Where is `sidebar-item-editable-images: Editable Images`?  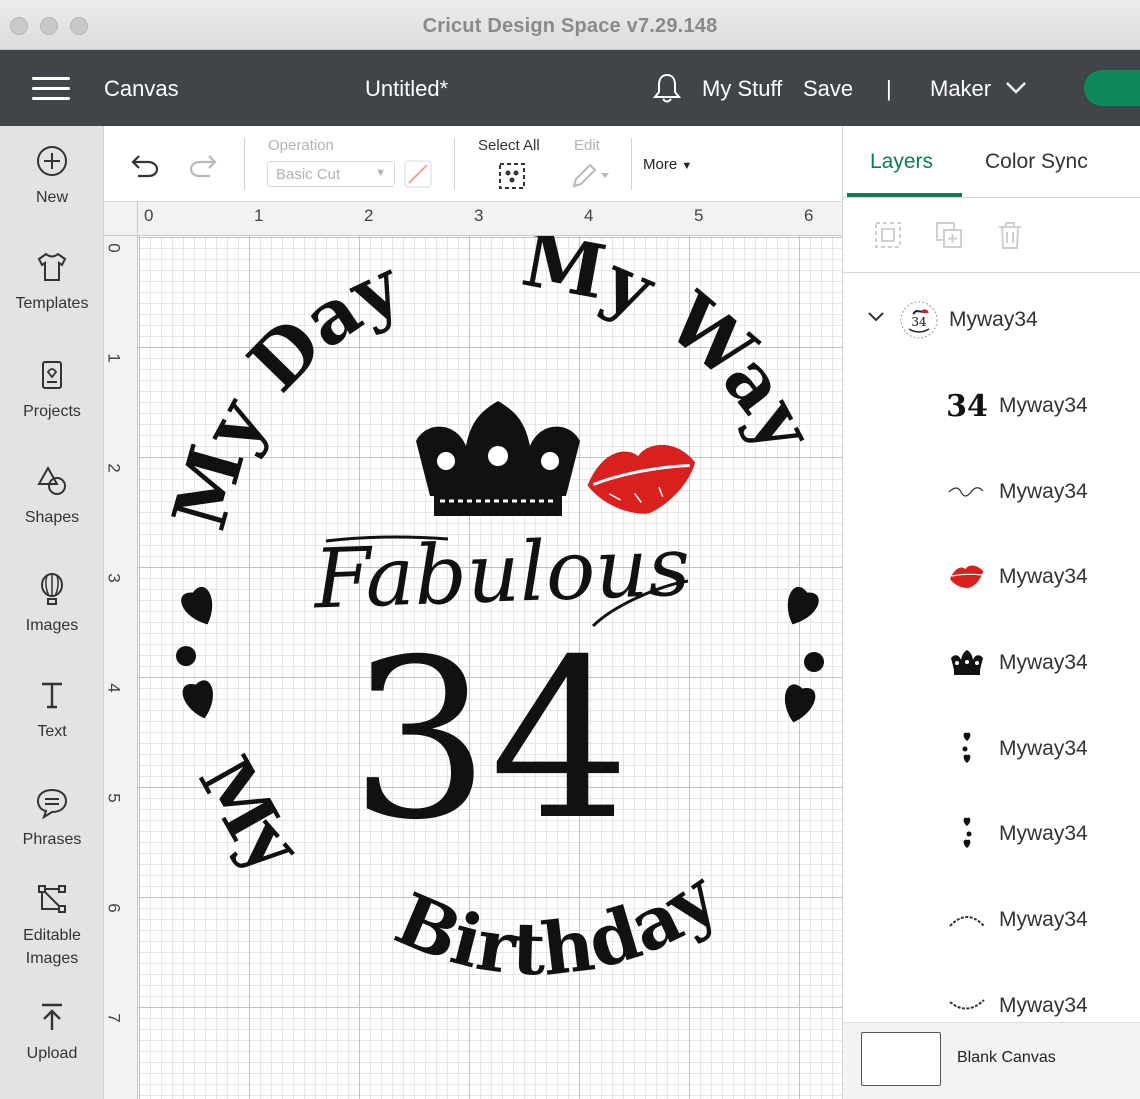
sidebar-item-editable-images: Editable Images is located at coordinates (52, 926).